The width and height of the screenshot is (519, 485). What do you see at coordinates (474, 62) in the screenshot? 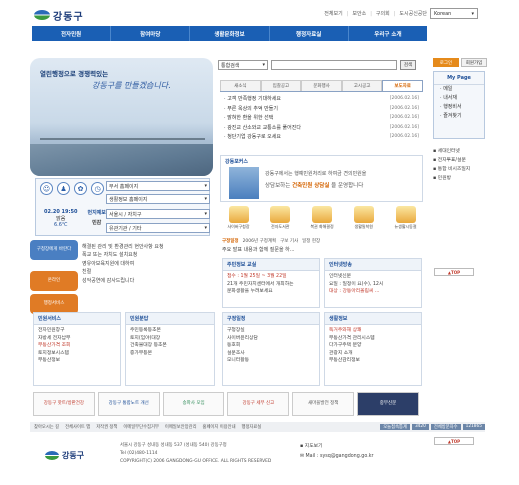
I see `join-button: 회원가입` at bounding box center [474, 62].